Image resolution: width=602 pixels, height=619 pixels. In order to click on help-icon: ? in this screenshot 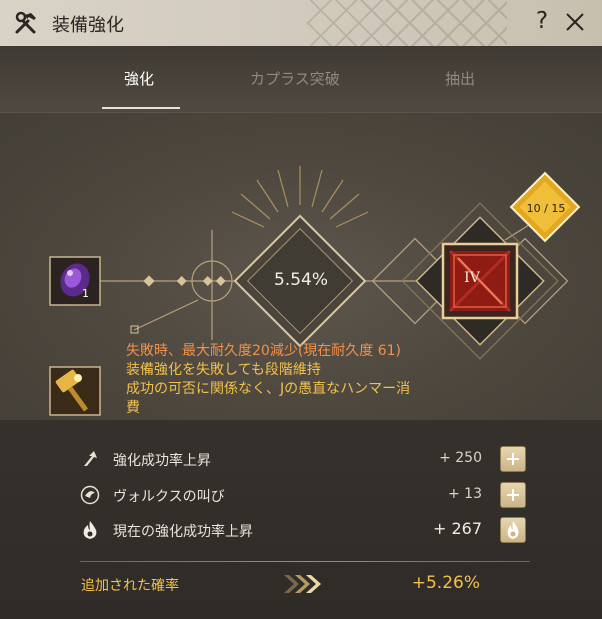, I will do `click(542, 21)`.